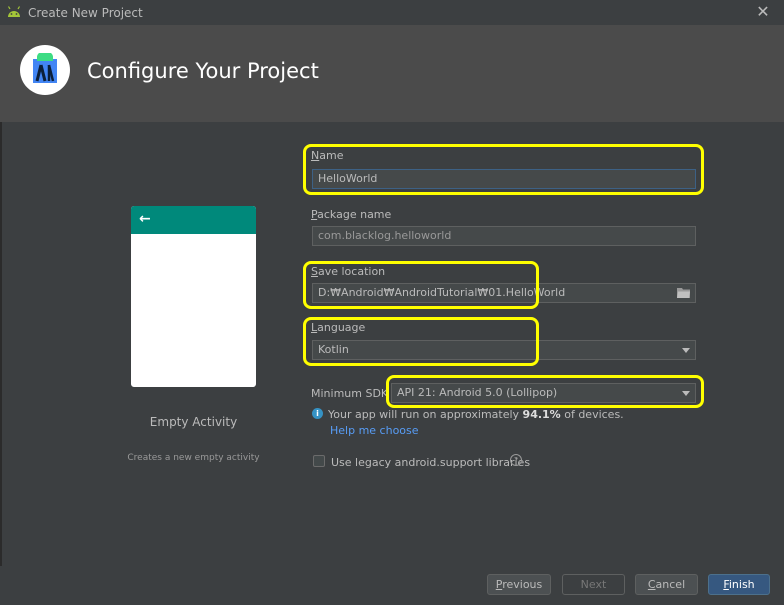  What do you see at coordinates (763, 12) in the screenshot?
I see `close-icon: ✕` at bounding box center [763, 12].